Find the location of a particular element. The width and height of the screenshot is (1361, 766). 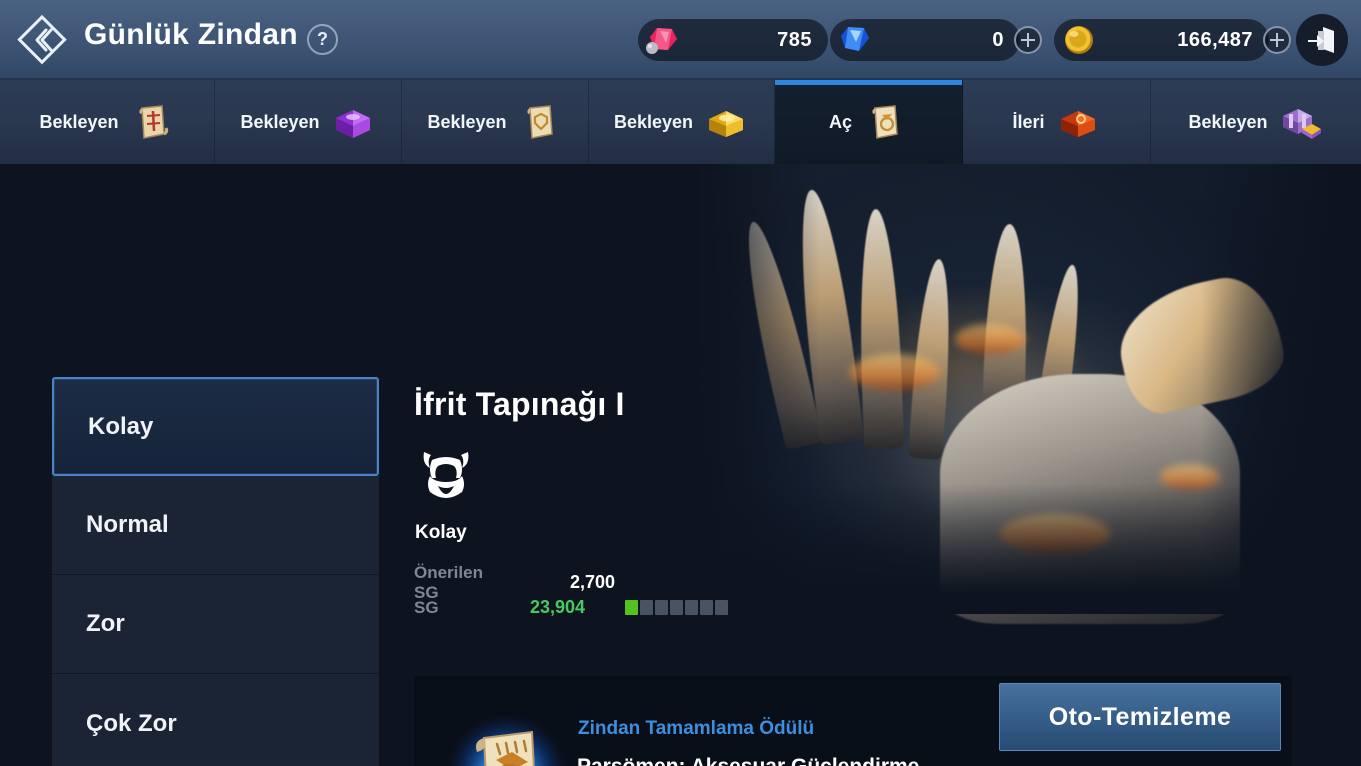

tab-bekleyen-3: Bekleyen is located at coordinates (495, 122).